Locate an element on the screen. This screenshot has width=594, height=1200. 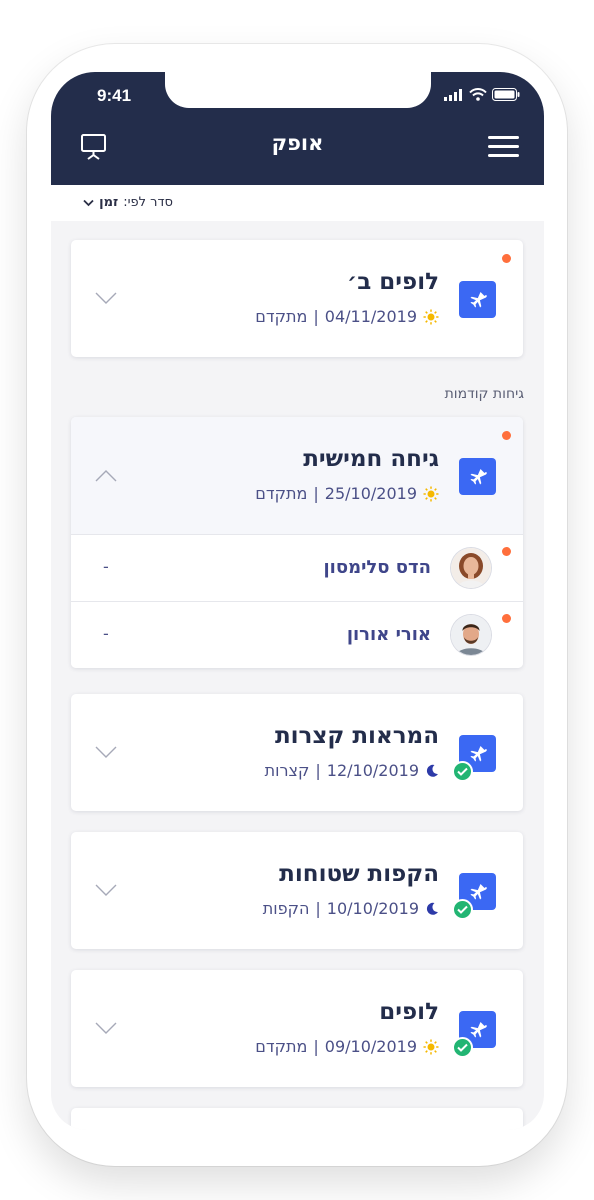
card-meta: 04/11/2019 | מתקדם is located at coordinates (347, 316).